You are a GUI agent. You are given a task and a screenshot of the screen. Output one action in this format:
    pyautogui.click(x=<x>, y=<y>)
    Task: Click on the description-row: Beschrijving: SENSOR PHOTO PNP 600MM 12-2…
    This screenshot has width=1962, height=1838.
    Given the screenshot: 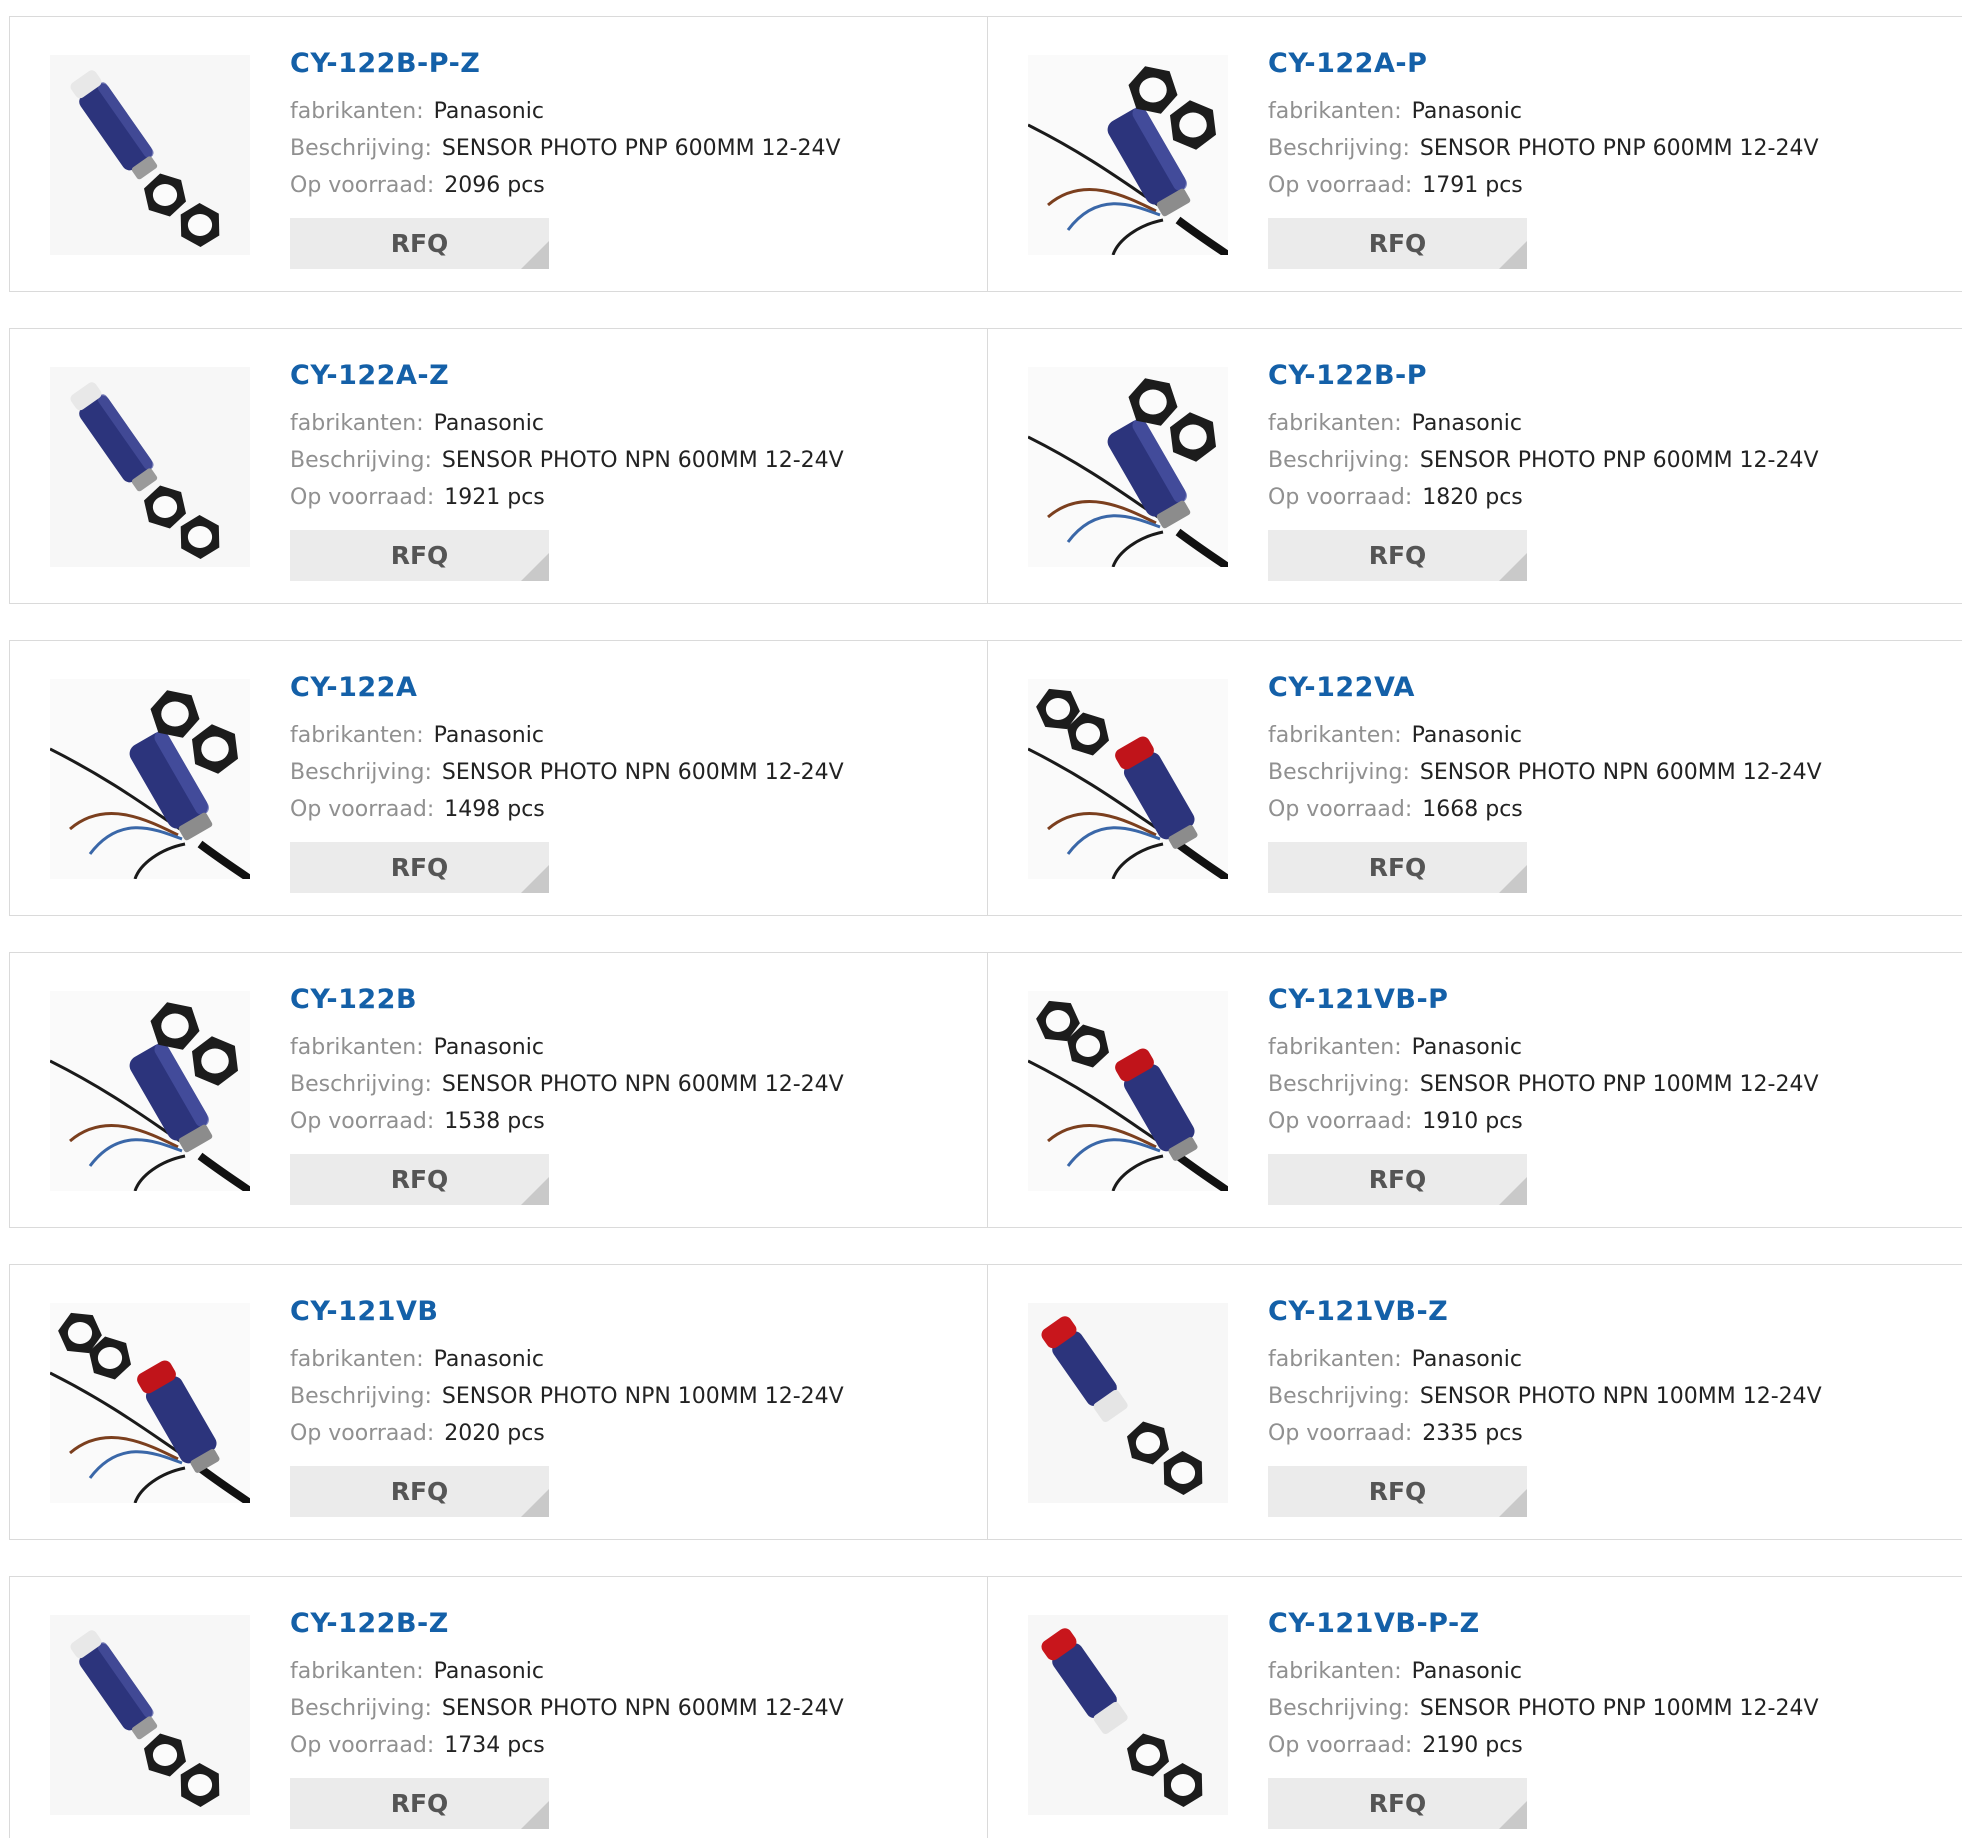 What is the action you would take?
    pyautogui.click(x=1543, y=460)
    